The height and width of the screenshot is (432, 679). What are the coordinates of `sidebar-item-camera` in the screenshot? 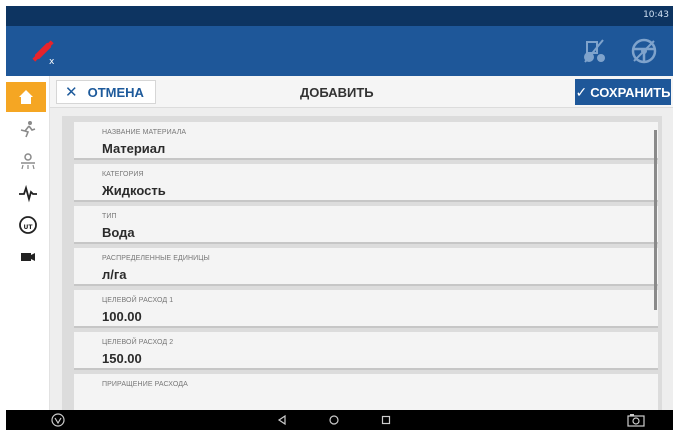 It's located at (28, 257).